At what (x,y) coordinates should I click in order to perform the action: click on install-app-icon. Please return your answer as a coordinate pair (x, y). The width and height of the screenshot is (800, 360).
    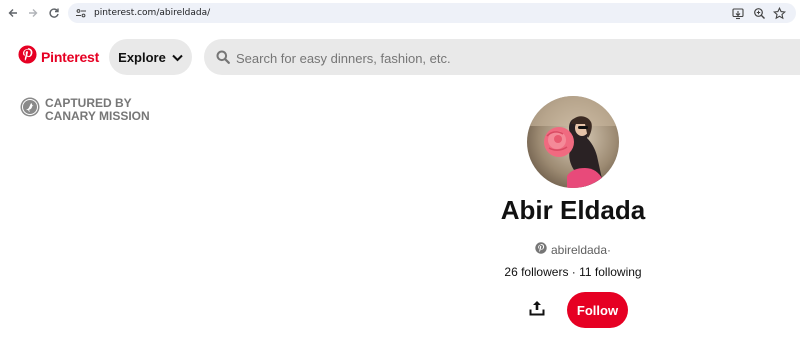
    Looking at the image, I should click on (738, 13).